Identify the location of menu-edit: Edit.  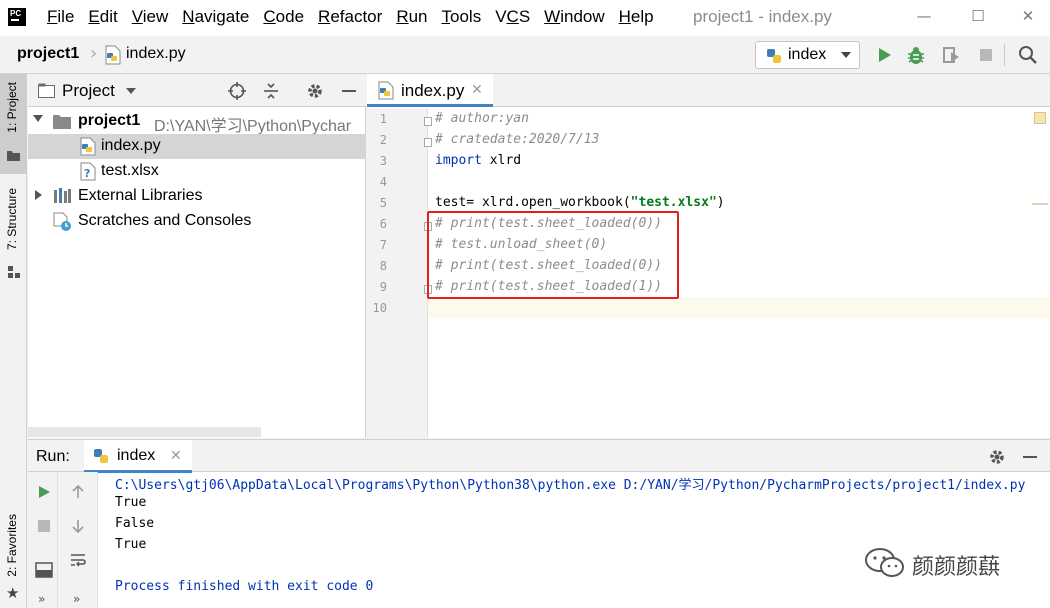
(102, 17).